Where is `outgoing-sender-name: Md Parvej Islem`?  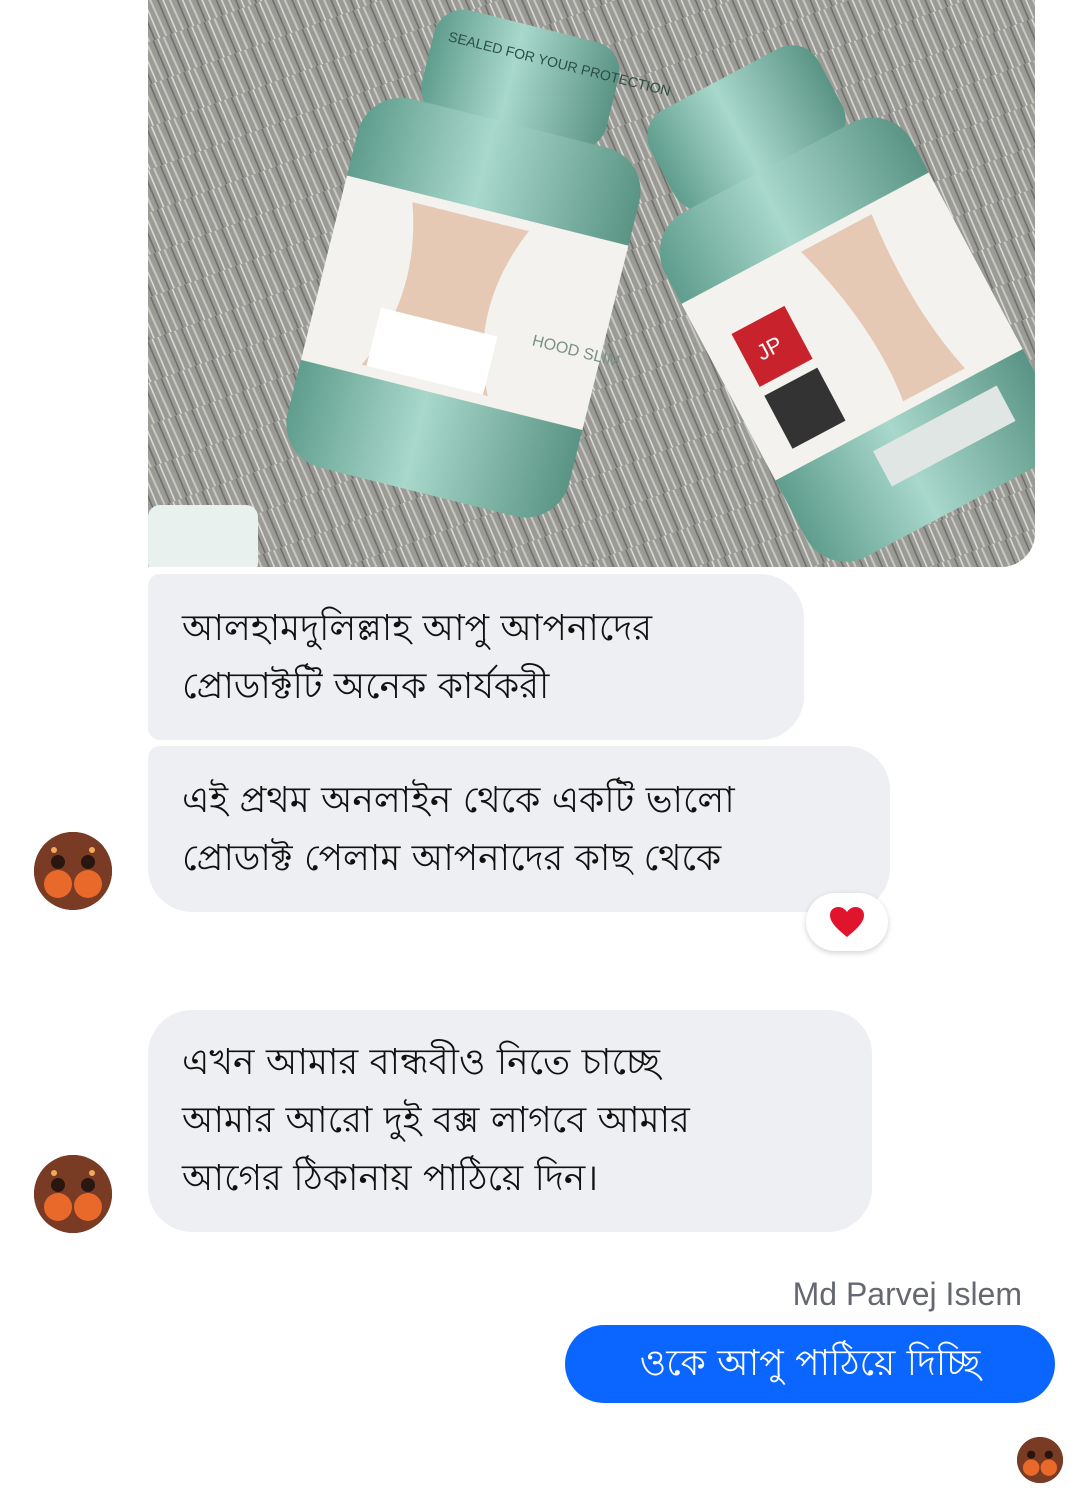
outgoing-sender-name: Md Parvej Islem is located at coordinates (907, 1294).